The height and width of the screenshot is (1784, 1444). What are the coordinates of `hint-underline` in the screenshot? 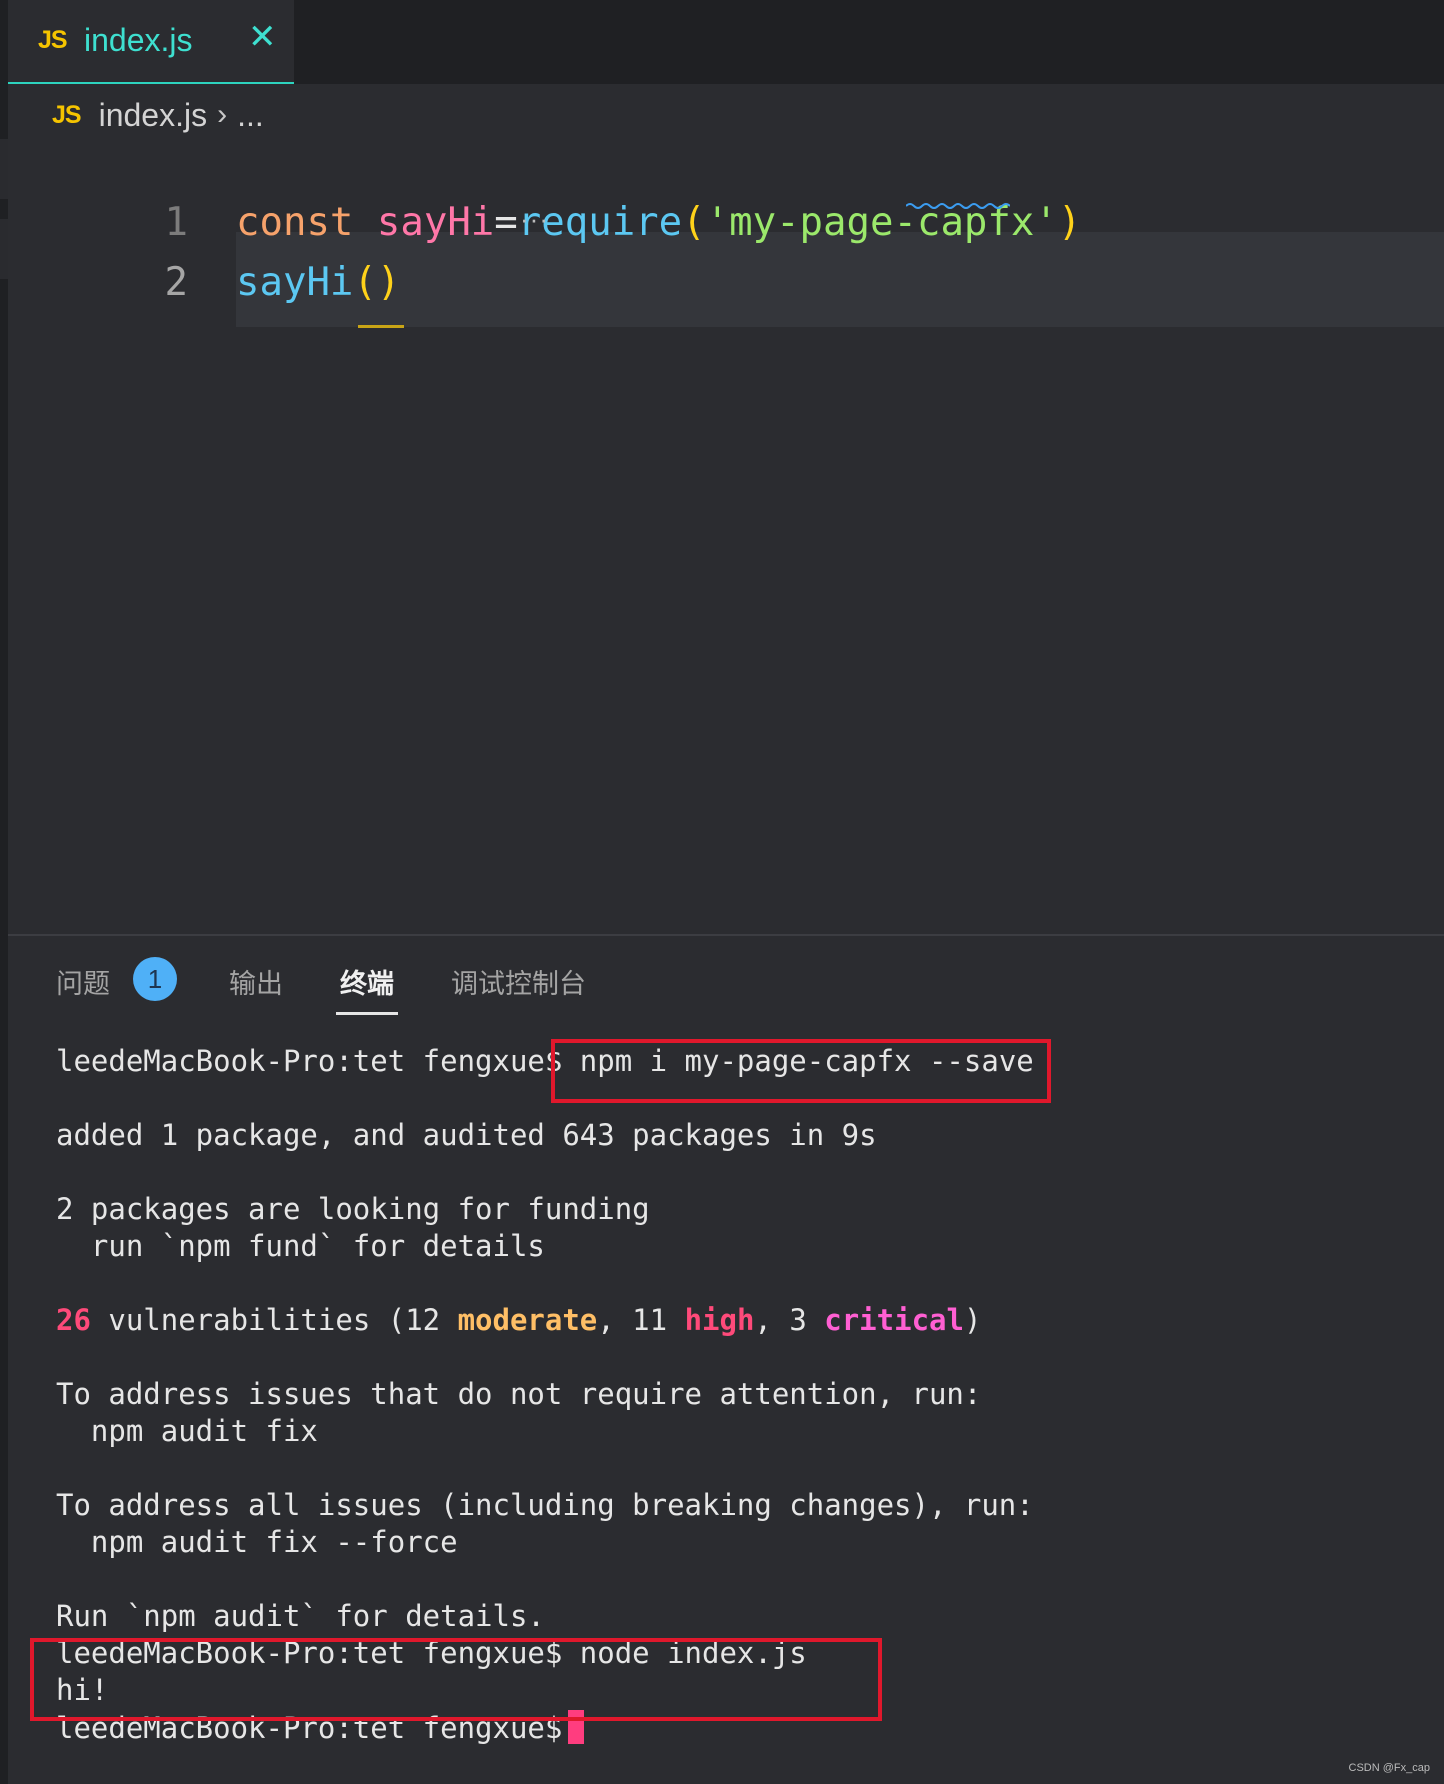 It's located at (381, 326).